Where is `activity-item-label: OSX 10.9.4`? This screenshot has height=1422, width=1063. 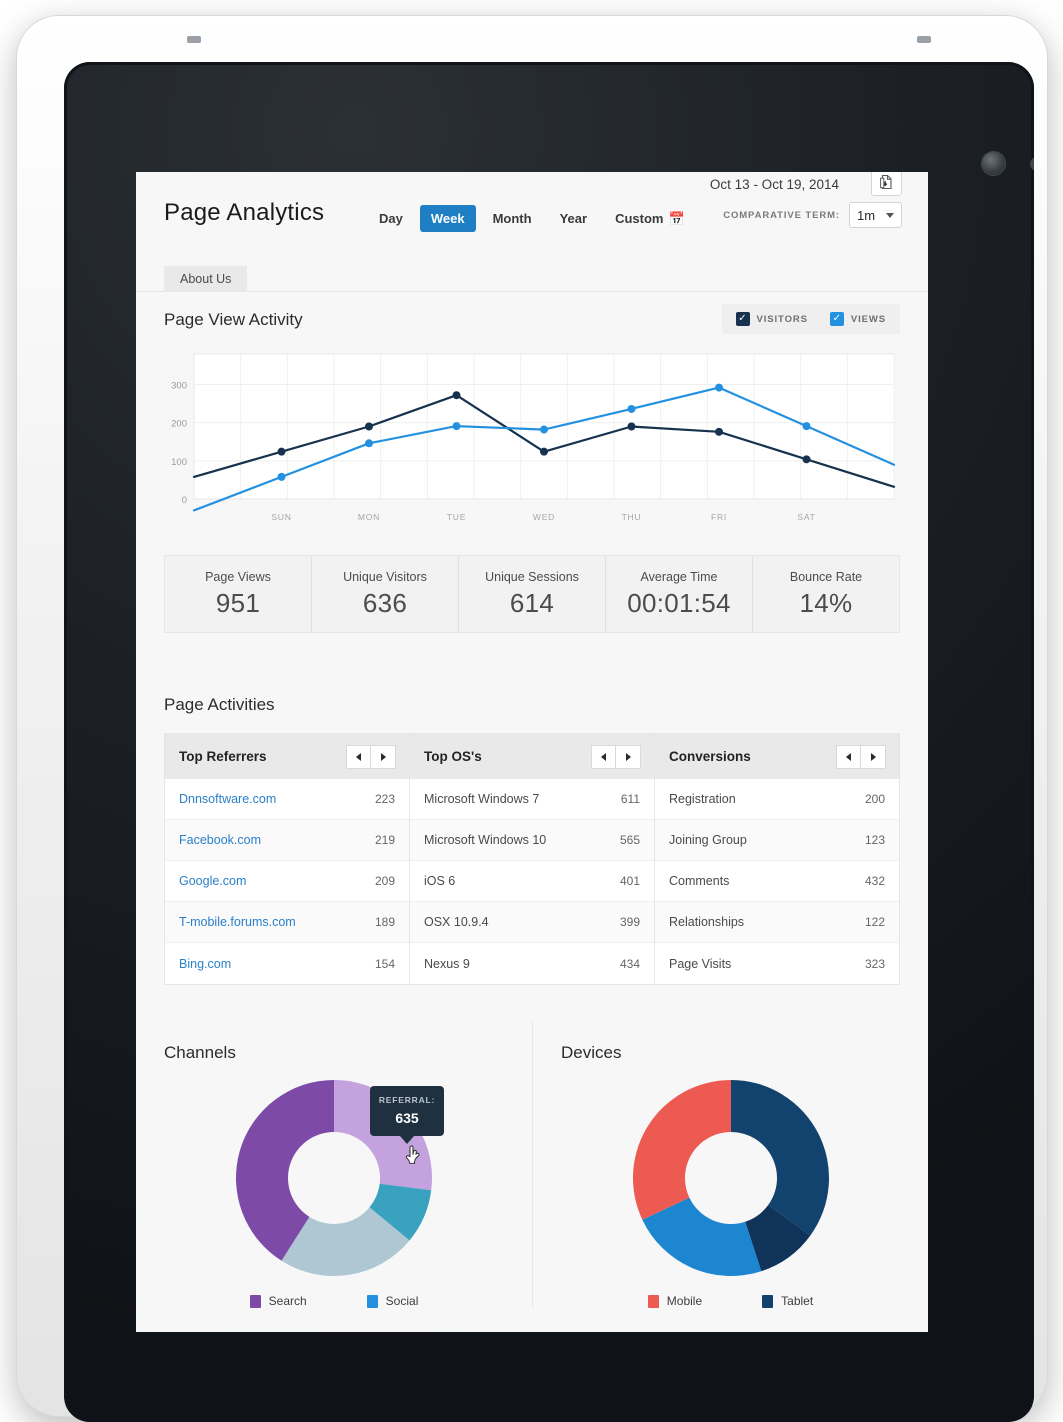 activity-item-label: OSX 10.9.4 is located at coordinates (456, 922).